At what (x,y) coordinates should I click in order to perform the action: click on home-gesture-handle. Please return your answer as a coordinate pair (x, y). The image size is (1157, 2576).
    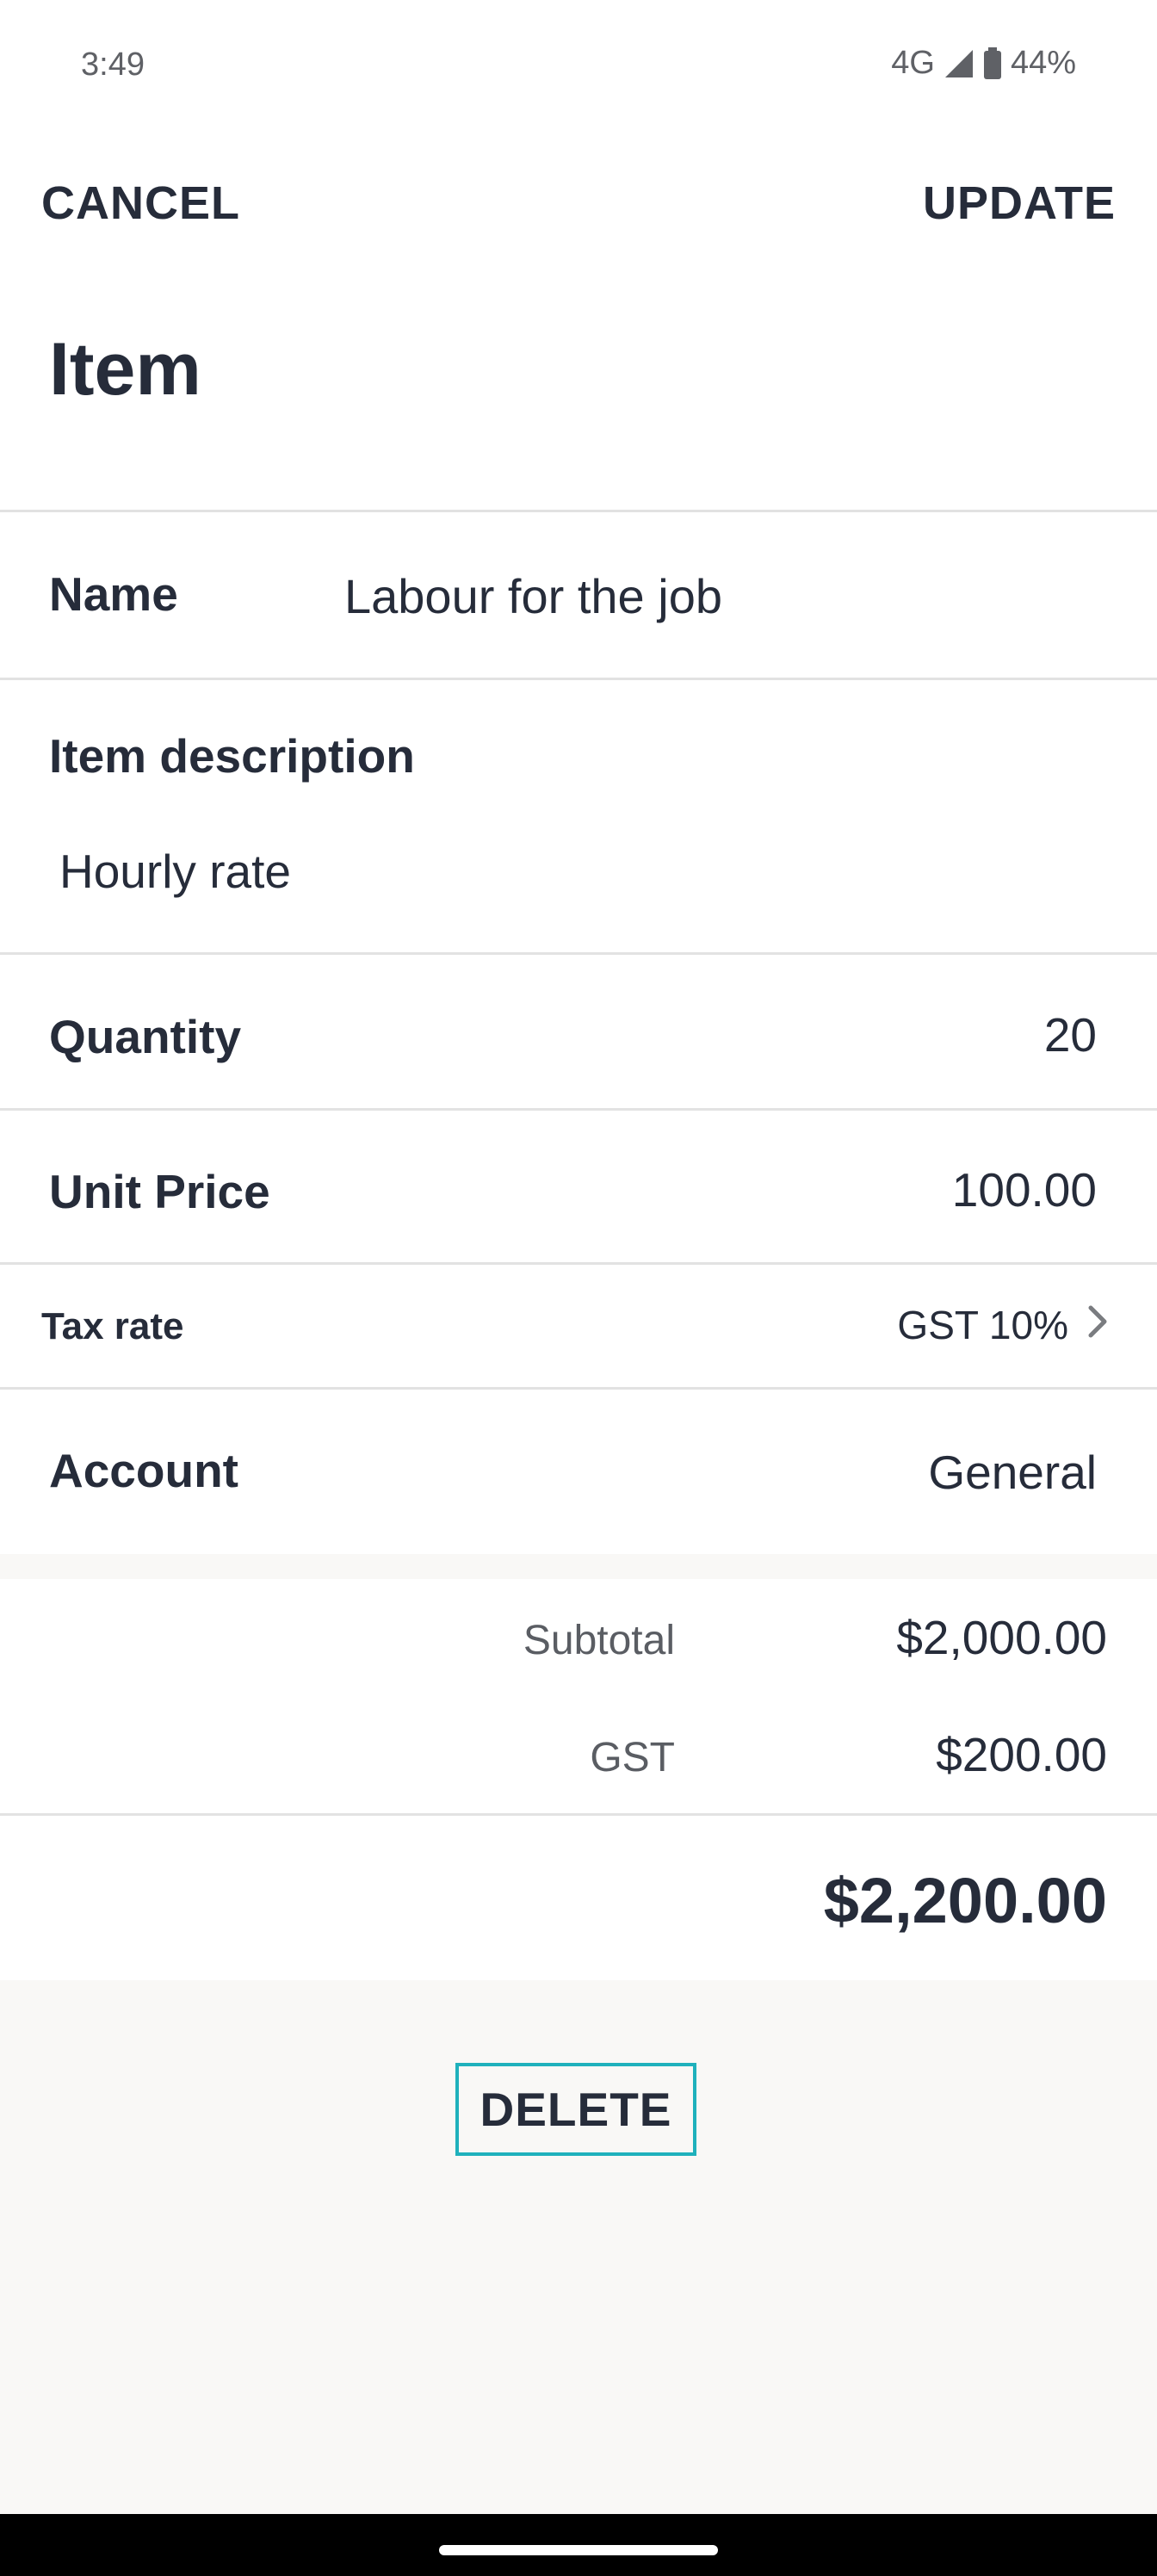
    Looking at the image, I should click on (579, 2550).